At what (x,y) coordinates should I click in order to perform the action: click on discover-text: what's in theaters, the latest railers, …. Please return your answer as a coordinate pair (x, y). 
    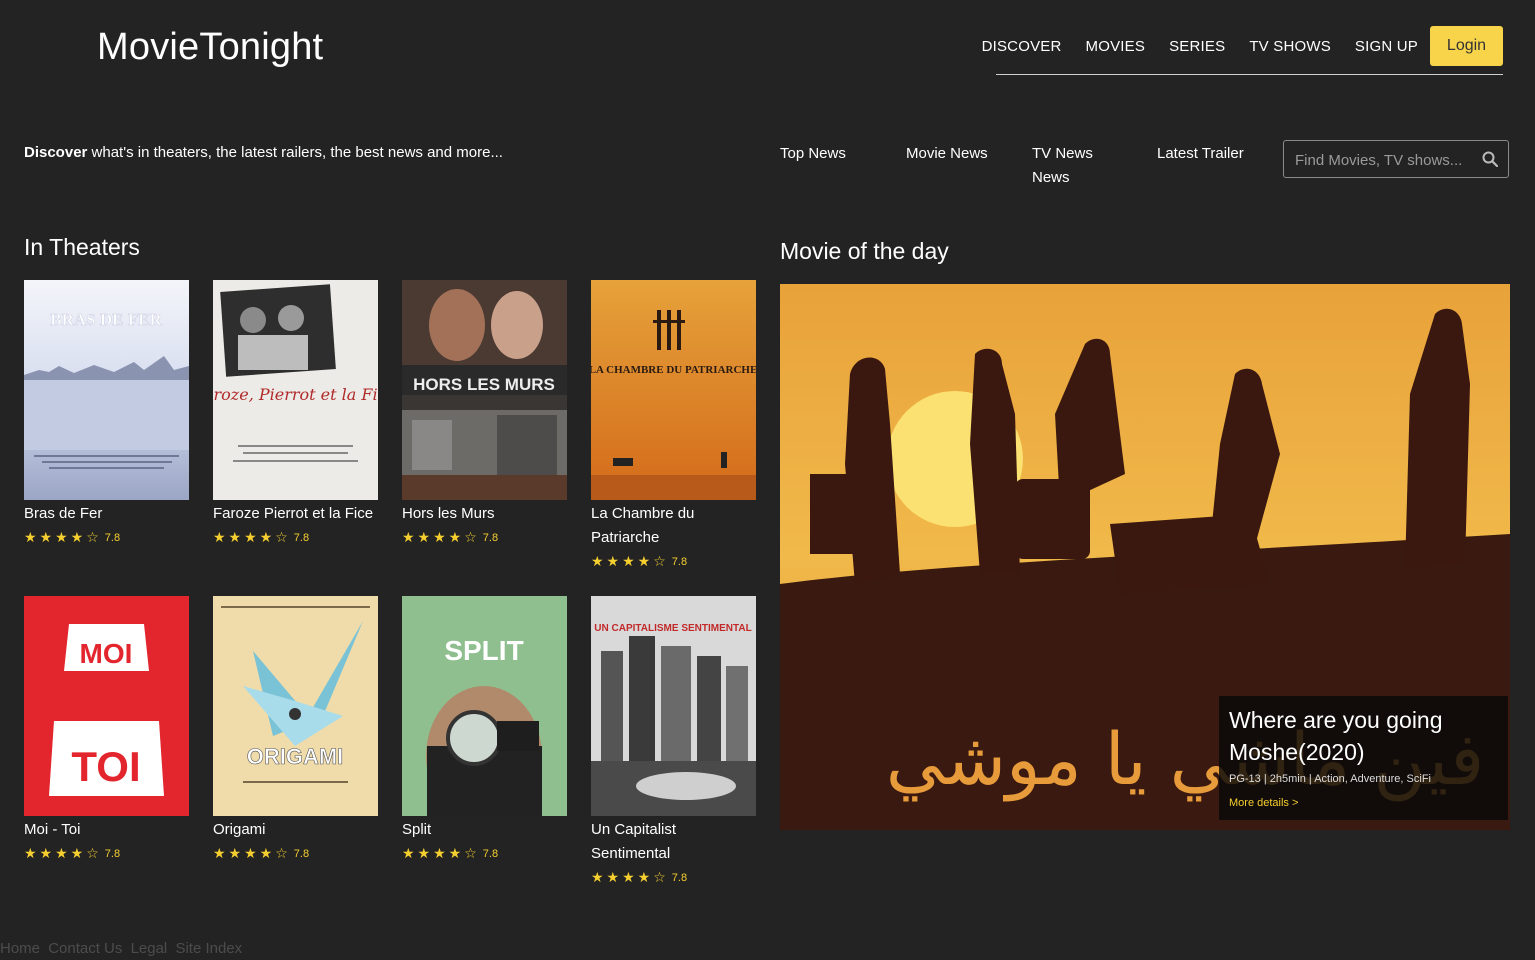
    Looking at the image, I should click on (295, 152).